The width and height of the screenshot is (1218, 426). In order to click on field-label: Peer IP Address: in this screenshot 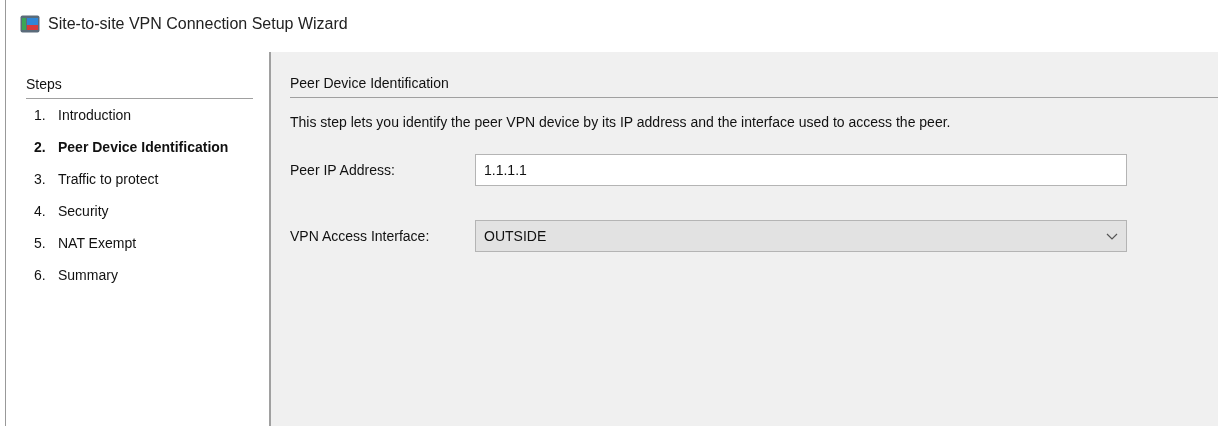, I will do `click(343, 170)`.